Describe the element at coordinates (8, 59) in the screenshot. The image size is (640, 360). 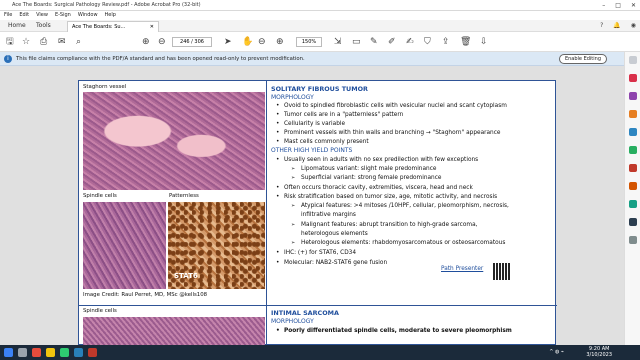
I see `info-icon: i` at that location.